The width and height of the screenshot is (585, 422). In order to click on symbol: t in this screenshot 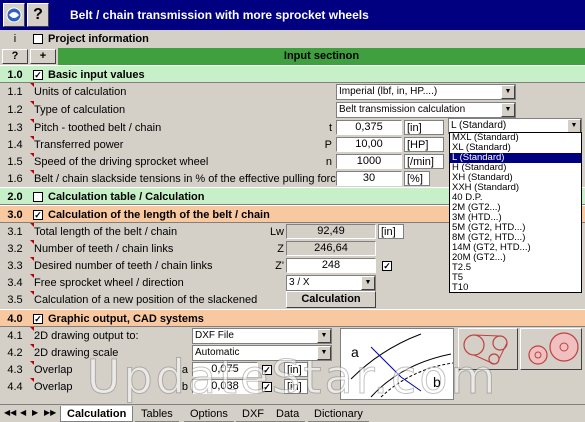, I will do `click(330, 128)`.